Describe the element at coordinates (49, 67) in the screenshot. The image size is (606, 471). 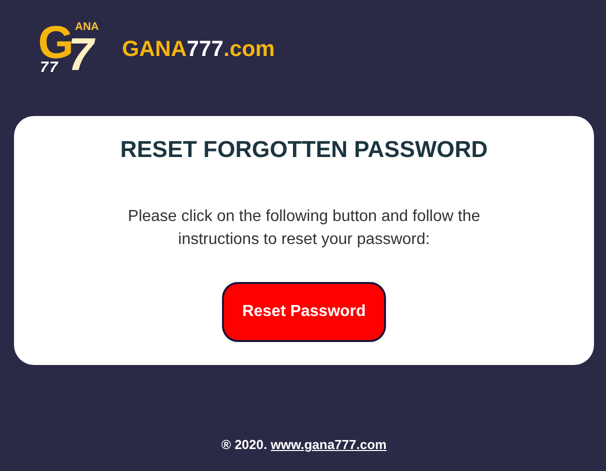
I see `logo-number: 77` at that location.